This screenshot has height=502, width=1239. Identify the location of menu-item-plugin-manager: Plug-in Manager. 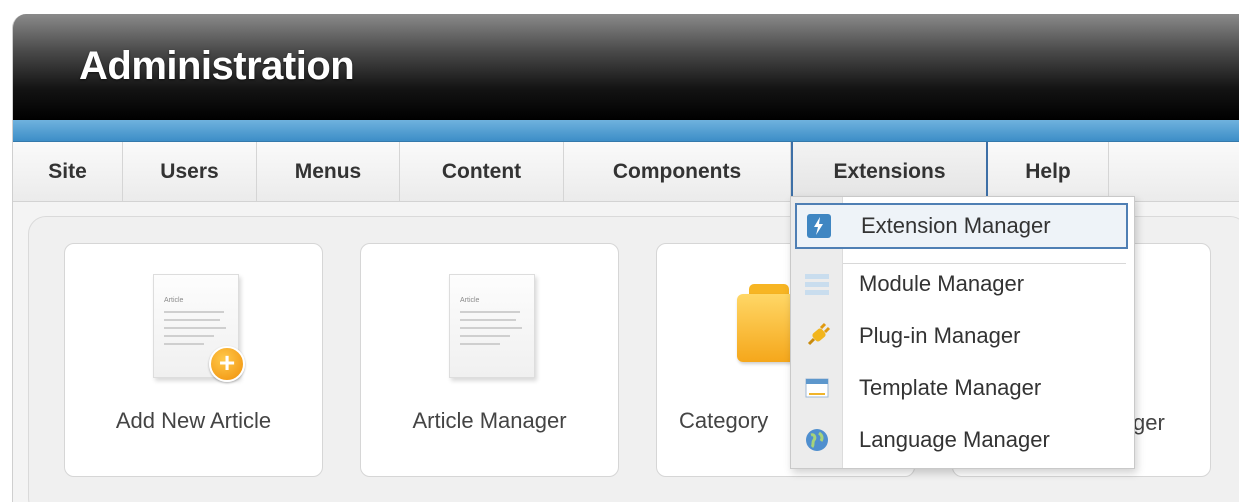
(961, 336).